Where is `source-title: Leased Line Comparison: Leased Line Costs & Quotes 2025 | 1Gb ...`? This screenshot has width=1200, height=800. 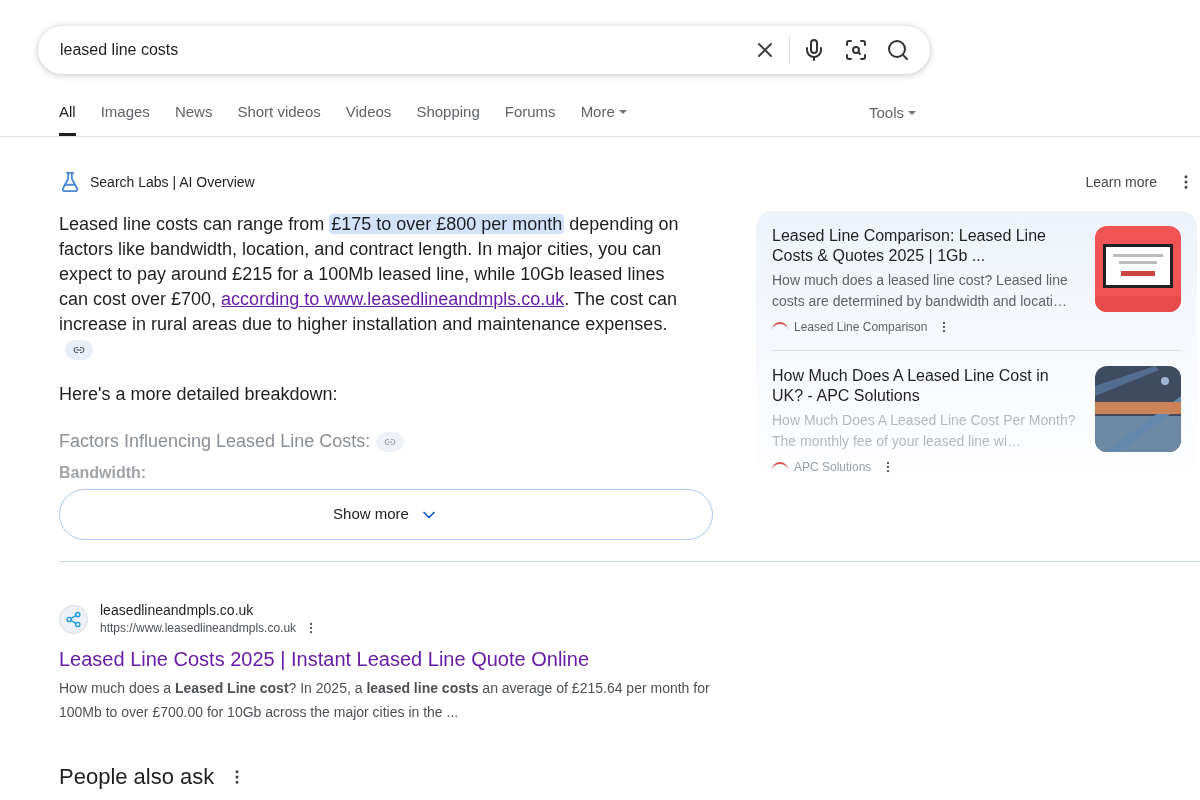 source-title: Leased Line Comparison: Leased Line Costs & Quotes 2025 | 1Gb ... is located at coordinates (926, 246).